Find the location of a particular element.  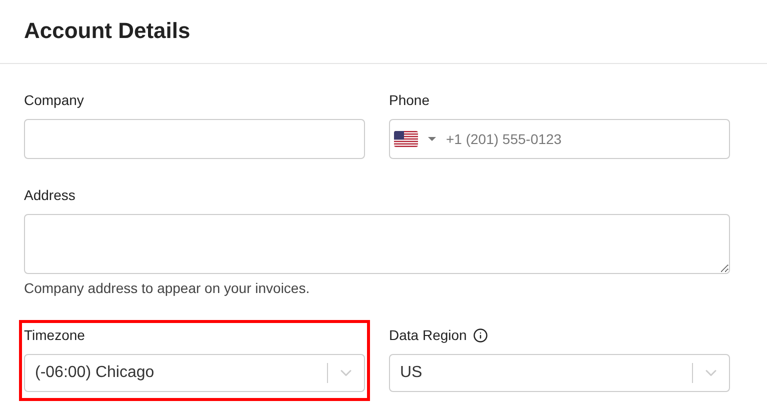

field-label: Phone is located at coordinates (409, 100).